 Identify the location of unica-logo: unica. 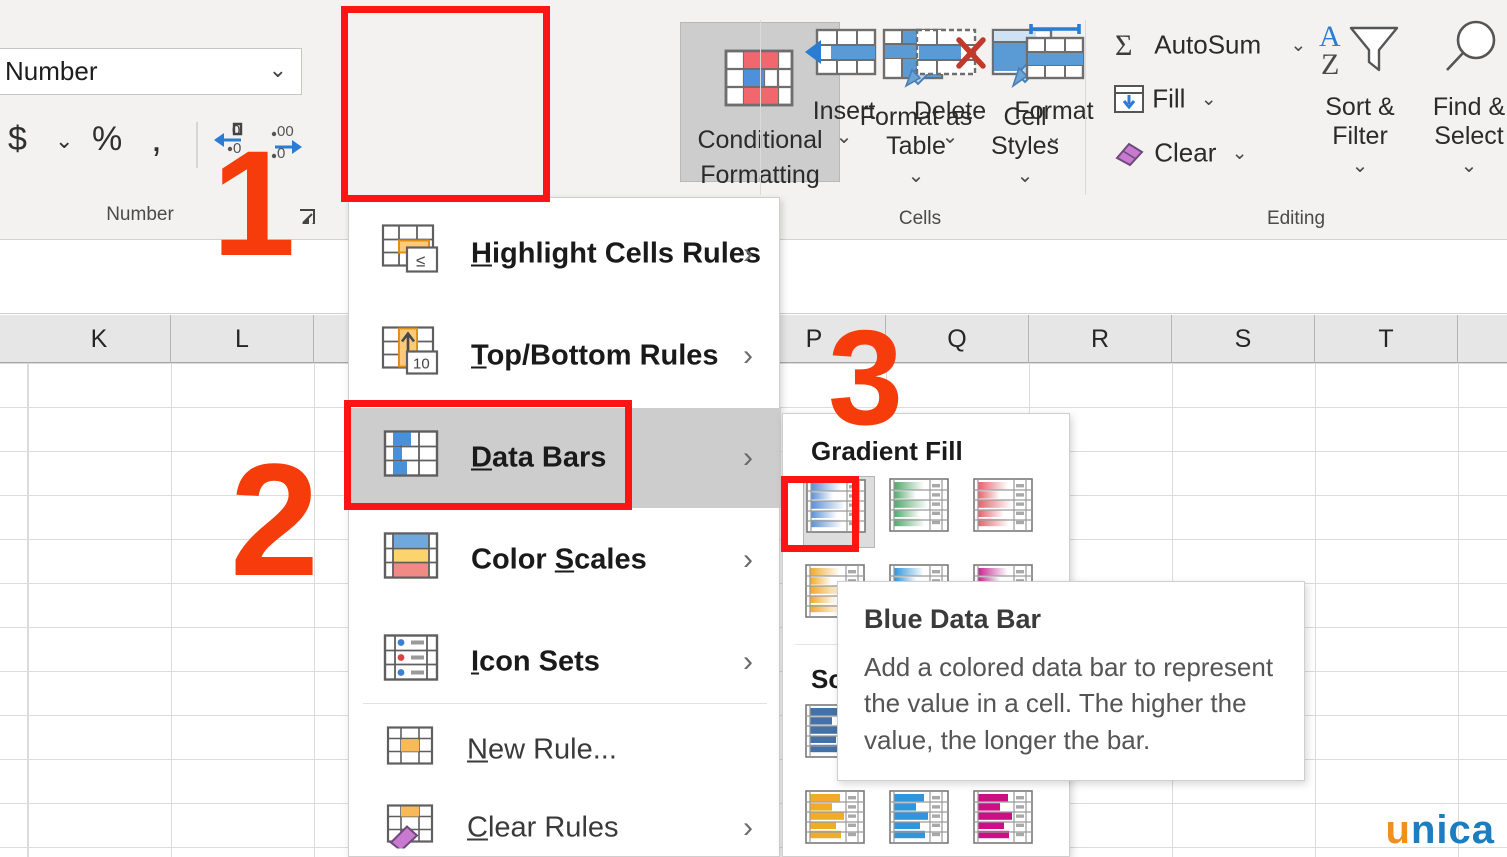
(1440, 830).